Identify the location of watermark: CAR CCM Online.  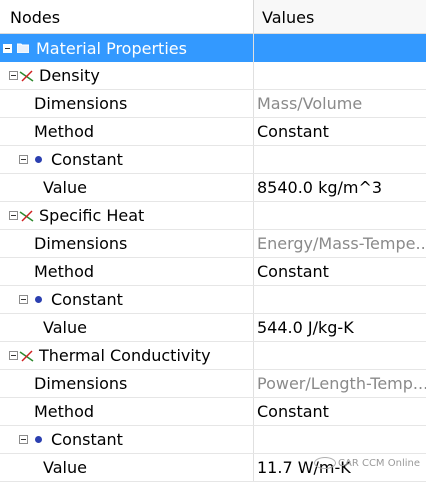
(367, 463).